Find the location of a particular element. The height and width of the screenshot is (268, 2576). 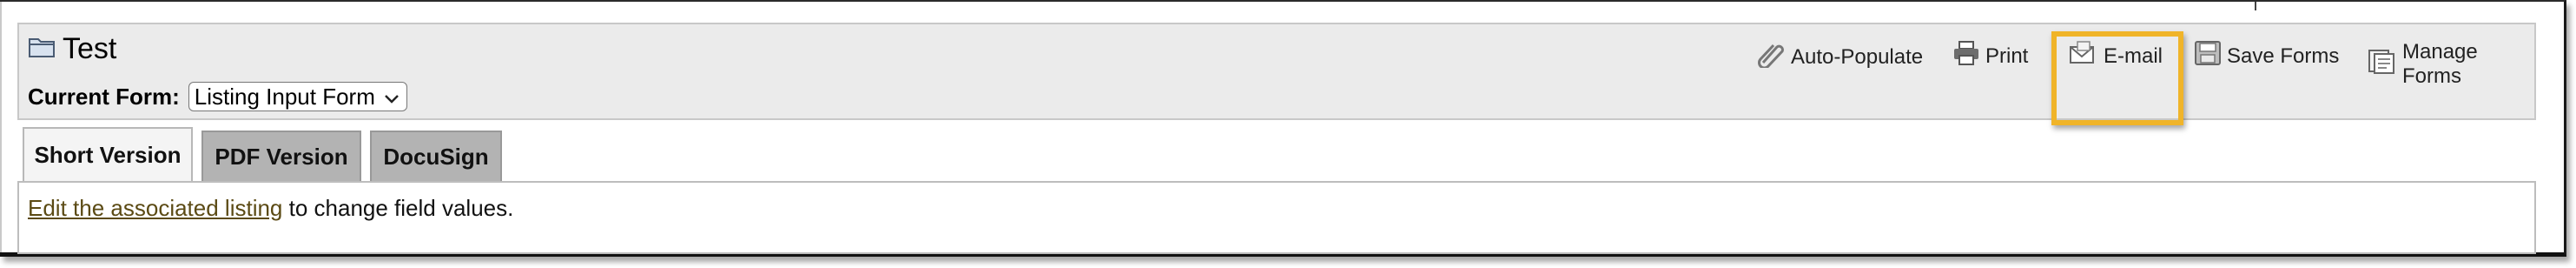

printer-icon is located at coordinates (1966, 56).